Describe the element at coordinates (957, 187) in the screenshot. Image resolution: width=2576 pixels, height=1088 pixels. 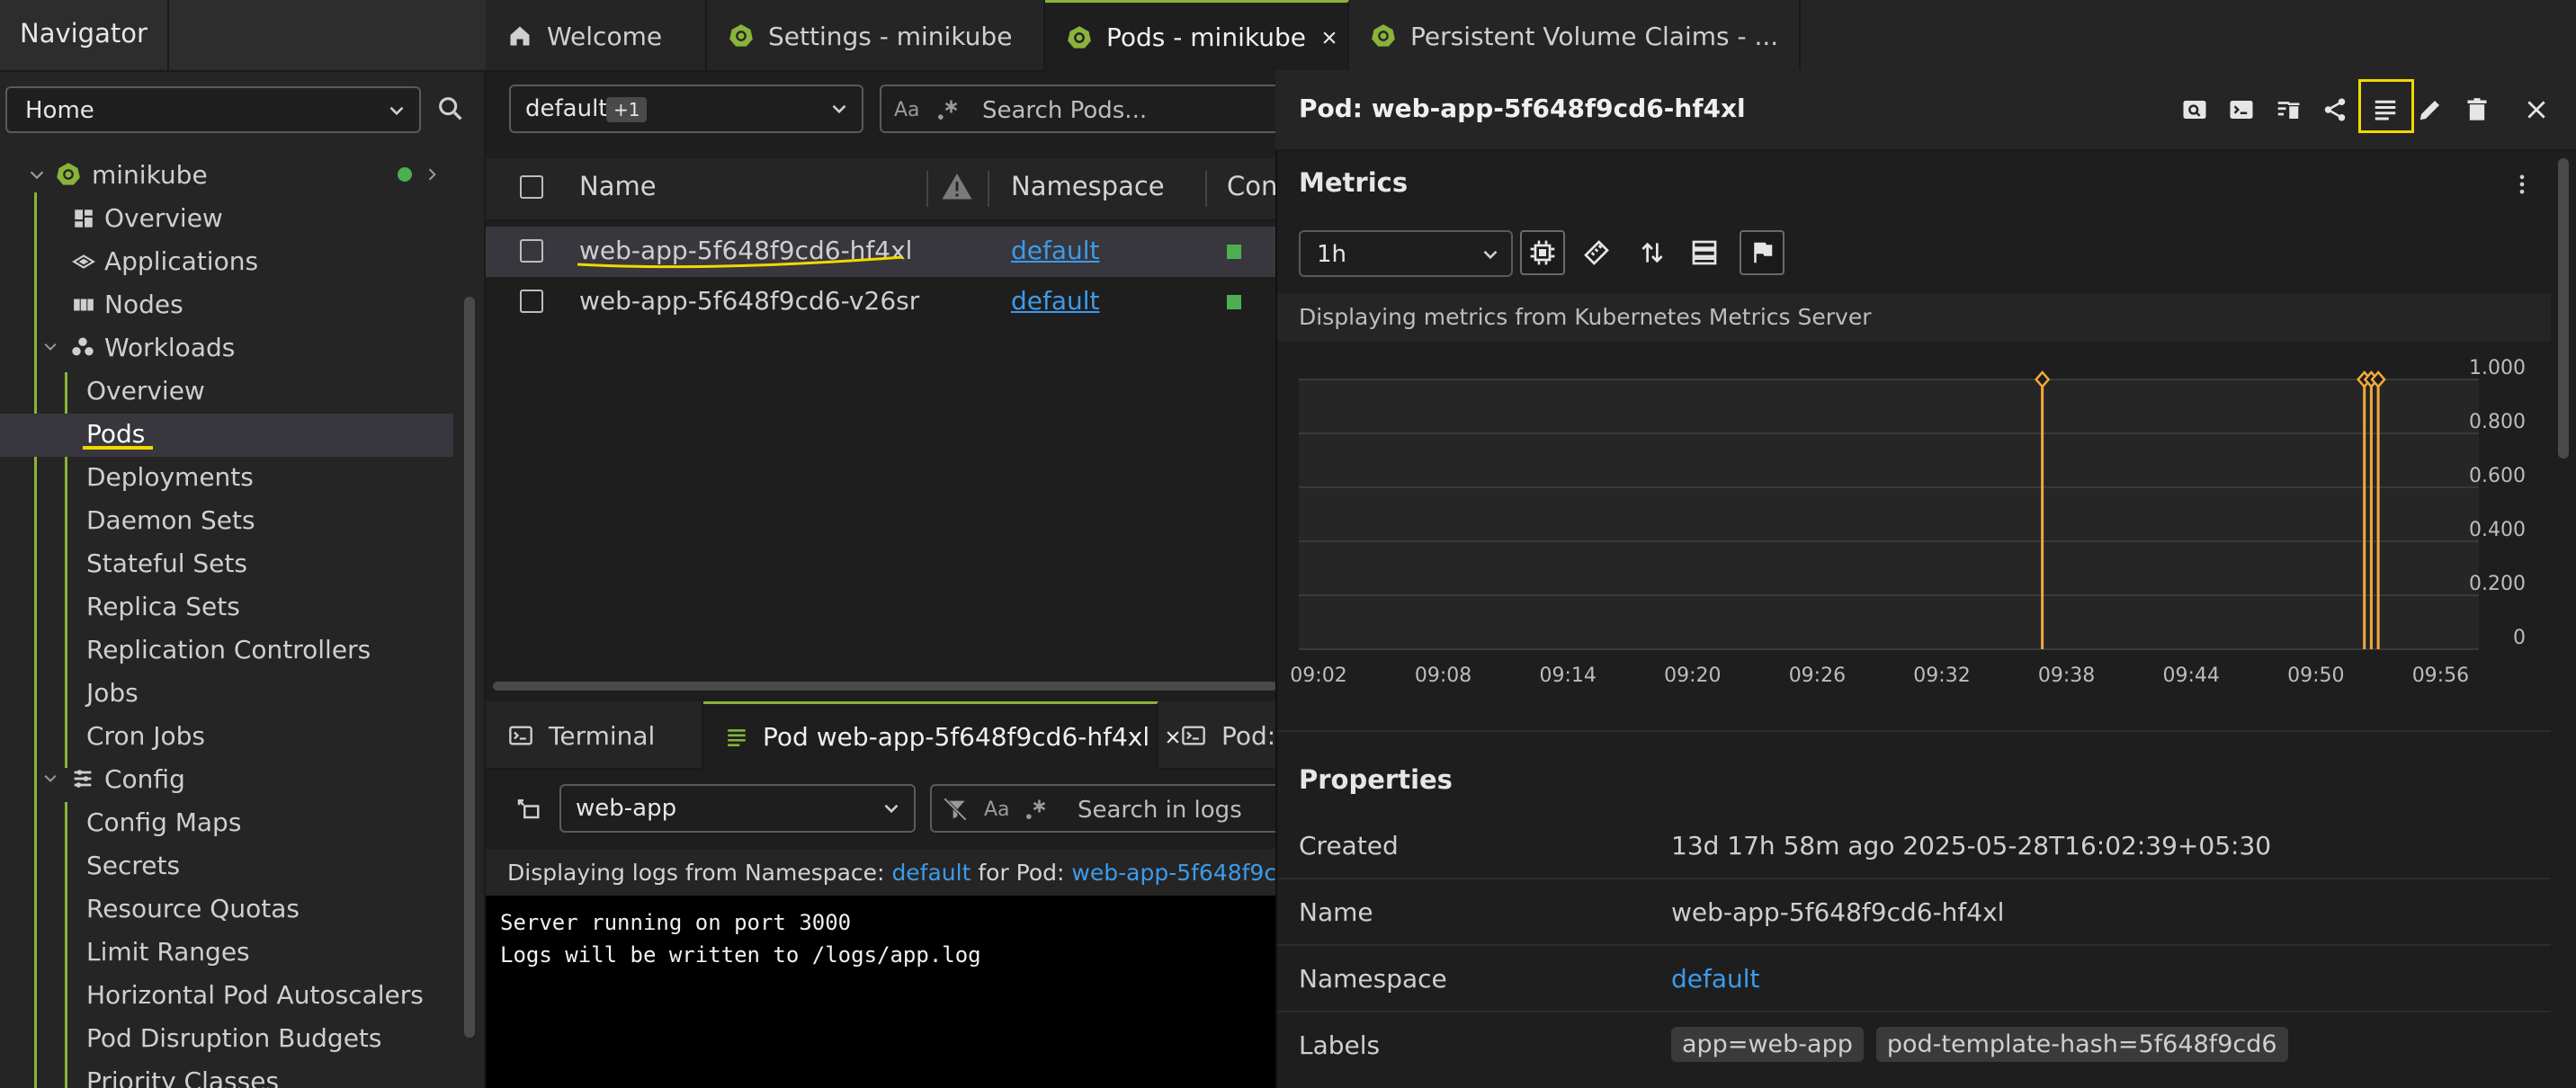
I see `warning-icon` at that location.